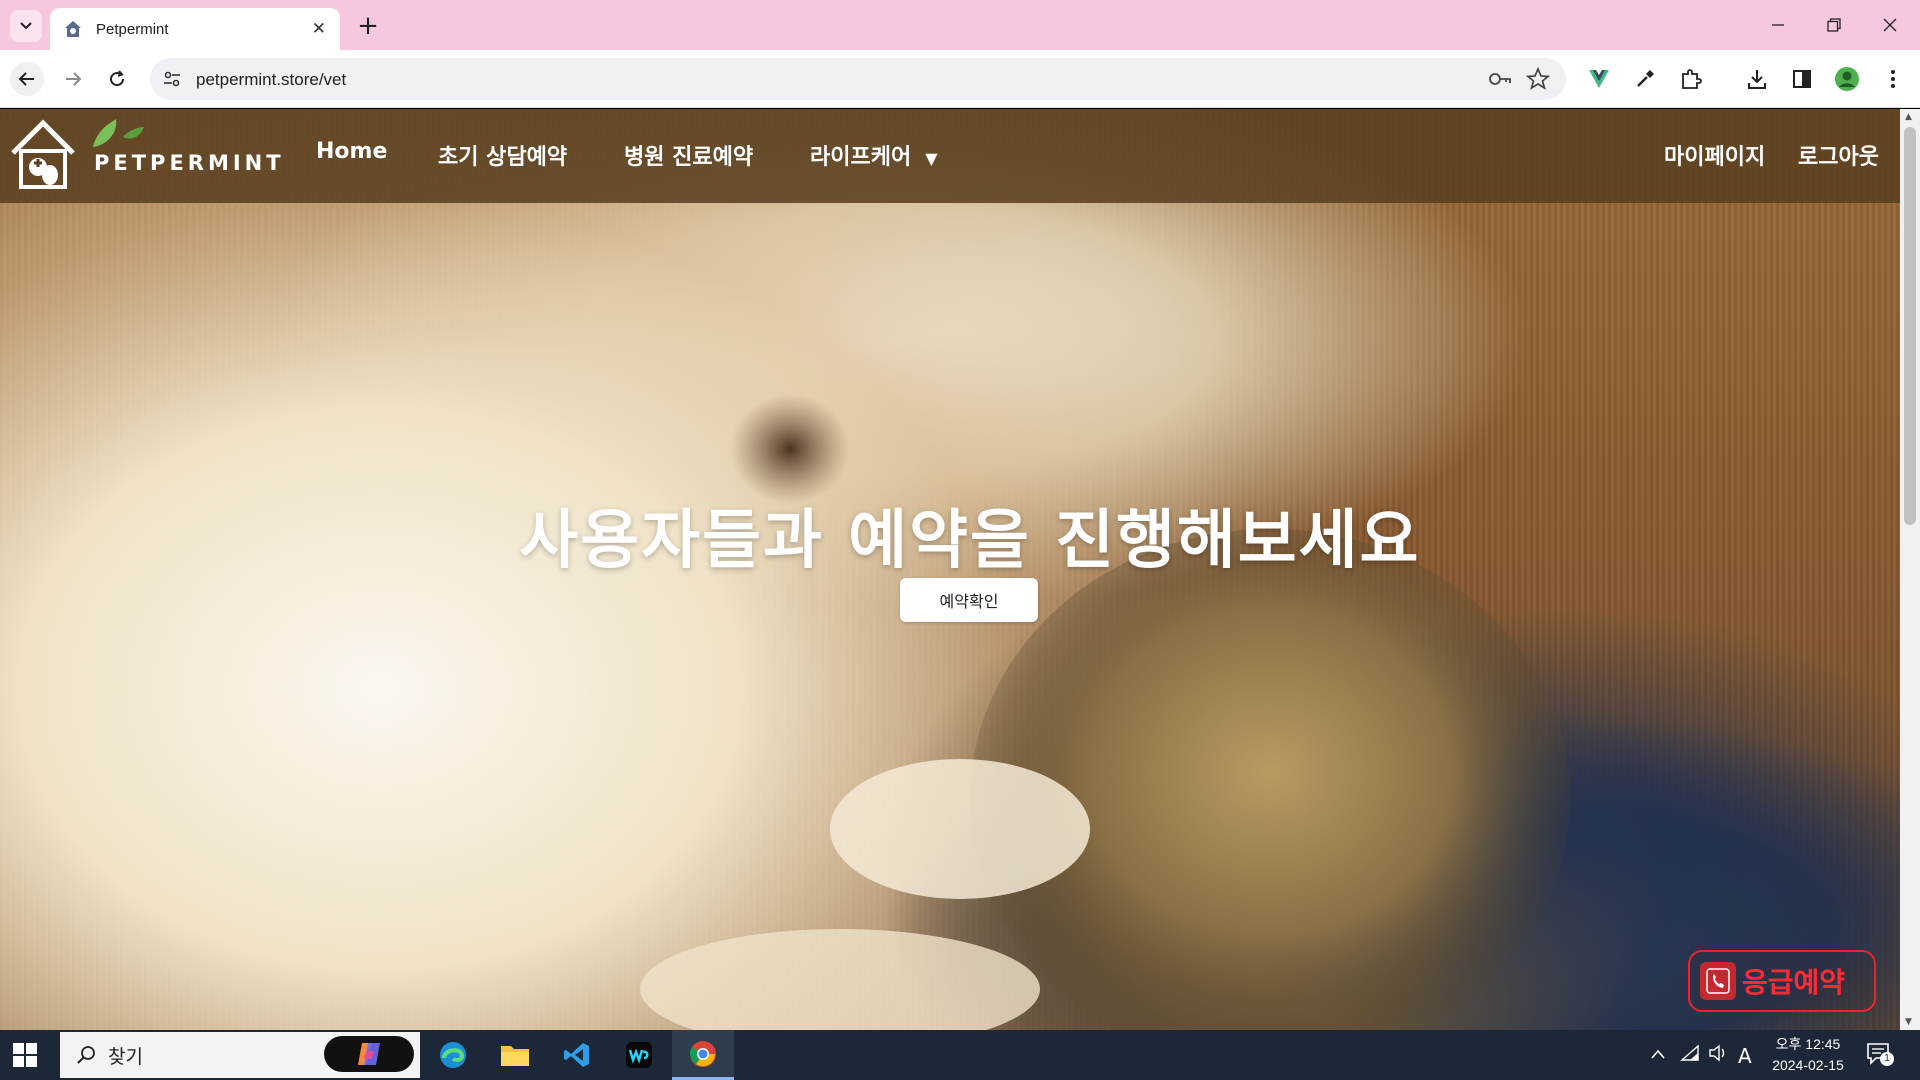 The width and height of the screenshot is (1920, 1080). What do you see at coordinates (1802, 79) in the screenshot?
I see `side-panel-icon` at bounding box center [1802, 79].